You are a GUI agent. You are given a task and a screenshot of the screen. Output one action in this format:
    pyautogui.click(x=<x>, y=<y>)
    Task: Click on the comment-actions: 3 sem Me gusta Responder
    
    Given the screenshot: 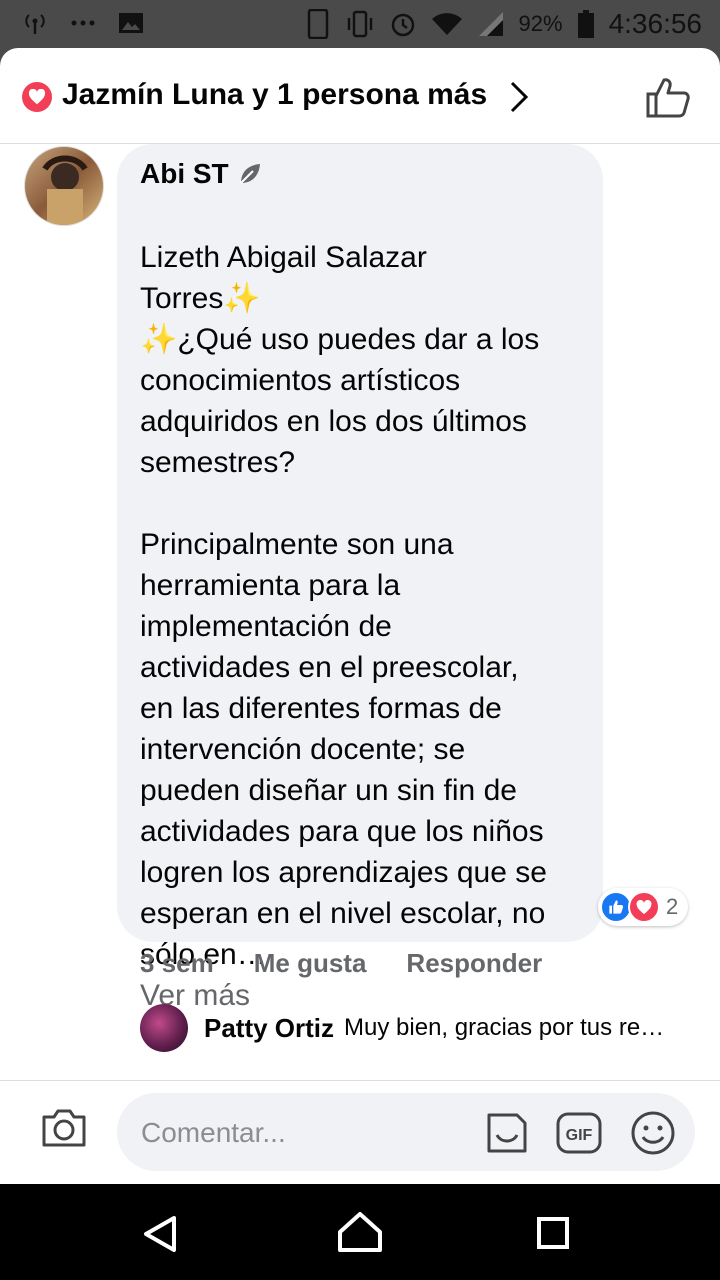 What is the action you would take?
    pyautogui.click(x=341, y=963)
    